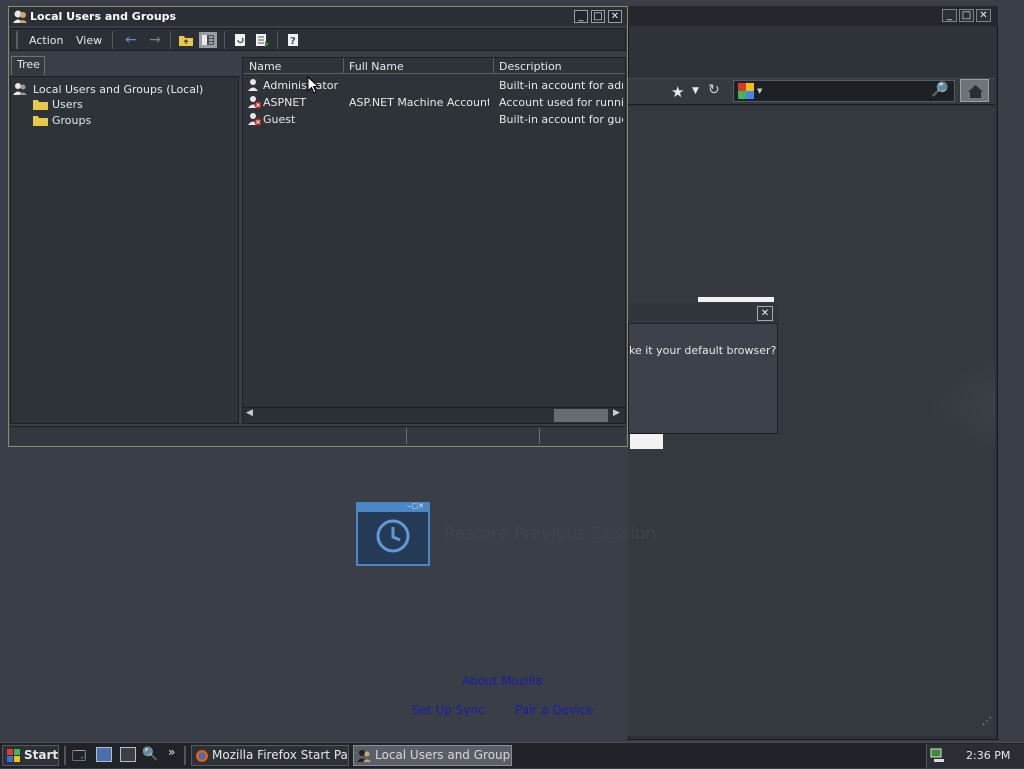 This screenshot has width=1024, height=769. I want to click on scrollbar-thumb, so click(581, 415).